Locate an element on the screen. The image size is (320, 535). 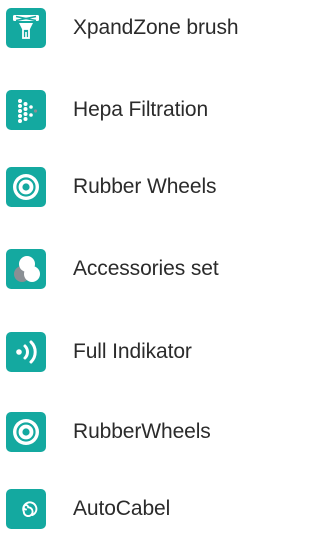
feature-item-accessories-set: Accessories set is located at coordinates (146, 269).